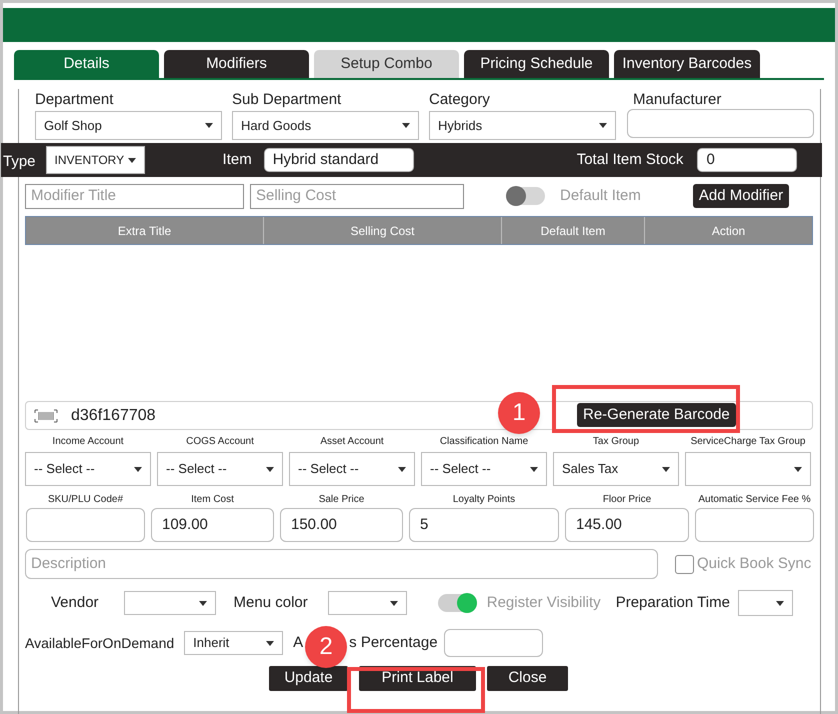  Describe the element at coordinates (287, 99) in the screenshot. I see `field-label: Sub Department` at that location.